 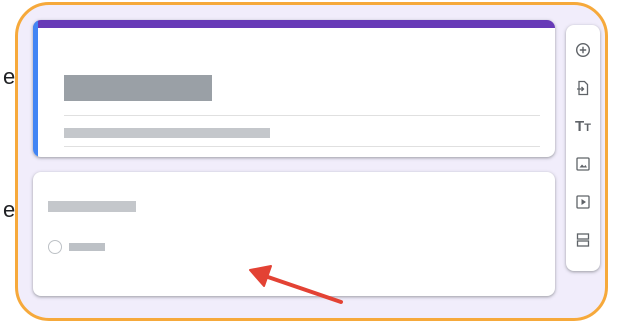 I want to click on theme-accent-bar, so click(x=294, y=24).